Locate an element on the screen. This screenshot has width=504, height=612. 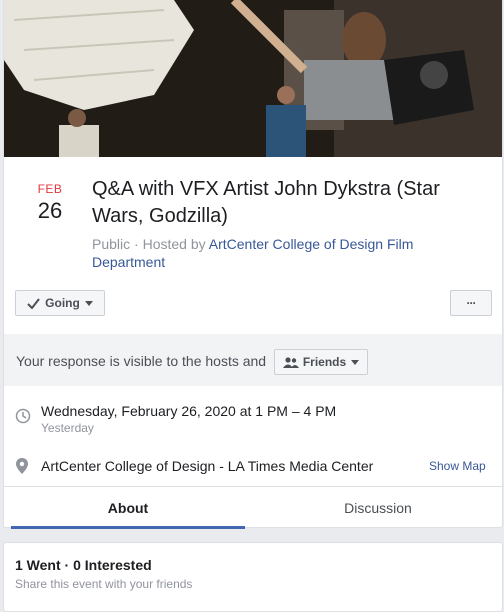
going-button: Going is located at coordinates (60, 303).